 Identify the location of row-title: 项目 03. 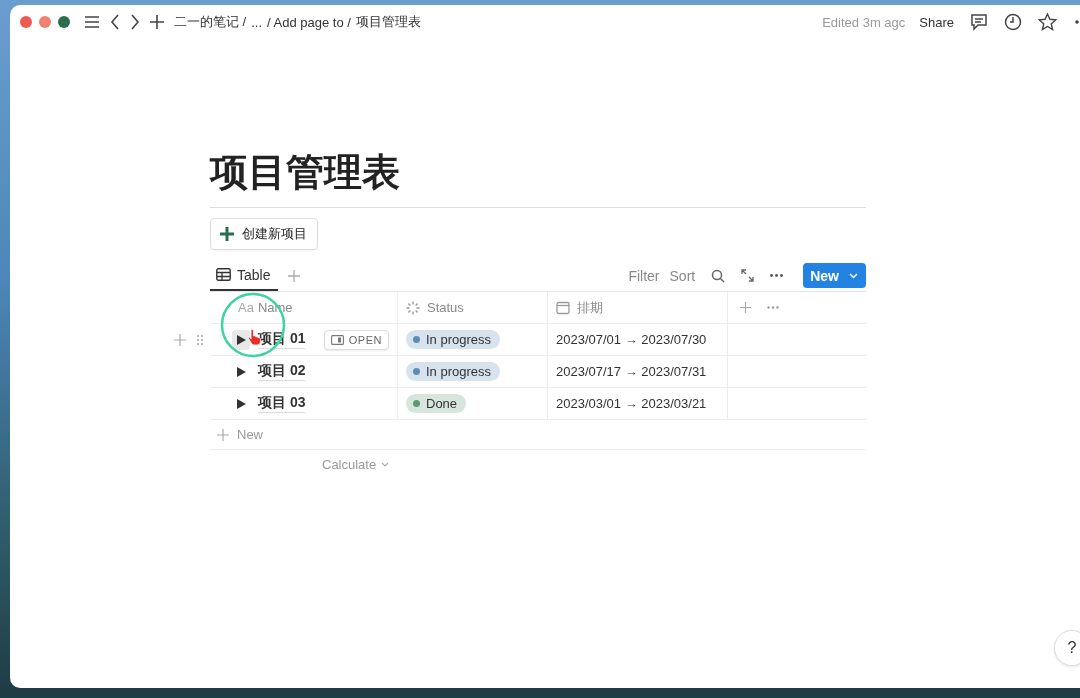
(282, 403).